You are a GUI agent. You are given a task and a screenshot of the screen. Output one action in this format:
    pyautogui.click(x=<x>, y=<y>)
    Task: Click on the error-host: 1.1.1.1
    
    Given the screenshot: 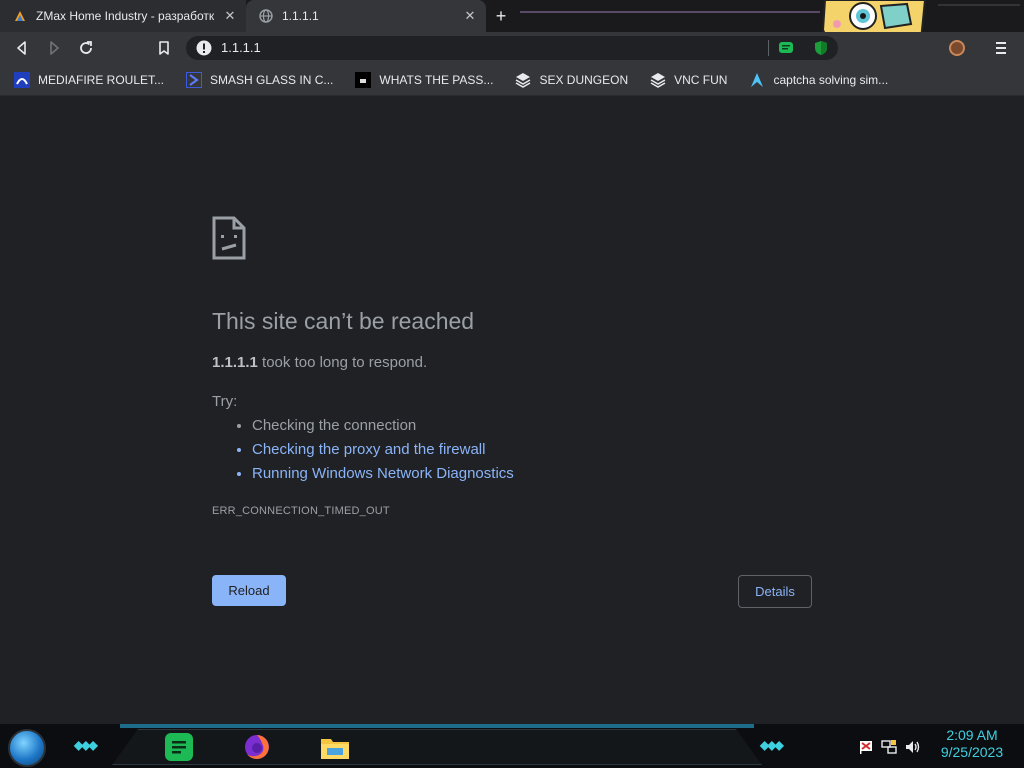 What is the action you would take?
    pyautogui.click(x=235, y=362)
    